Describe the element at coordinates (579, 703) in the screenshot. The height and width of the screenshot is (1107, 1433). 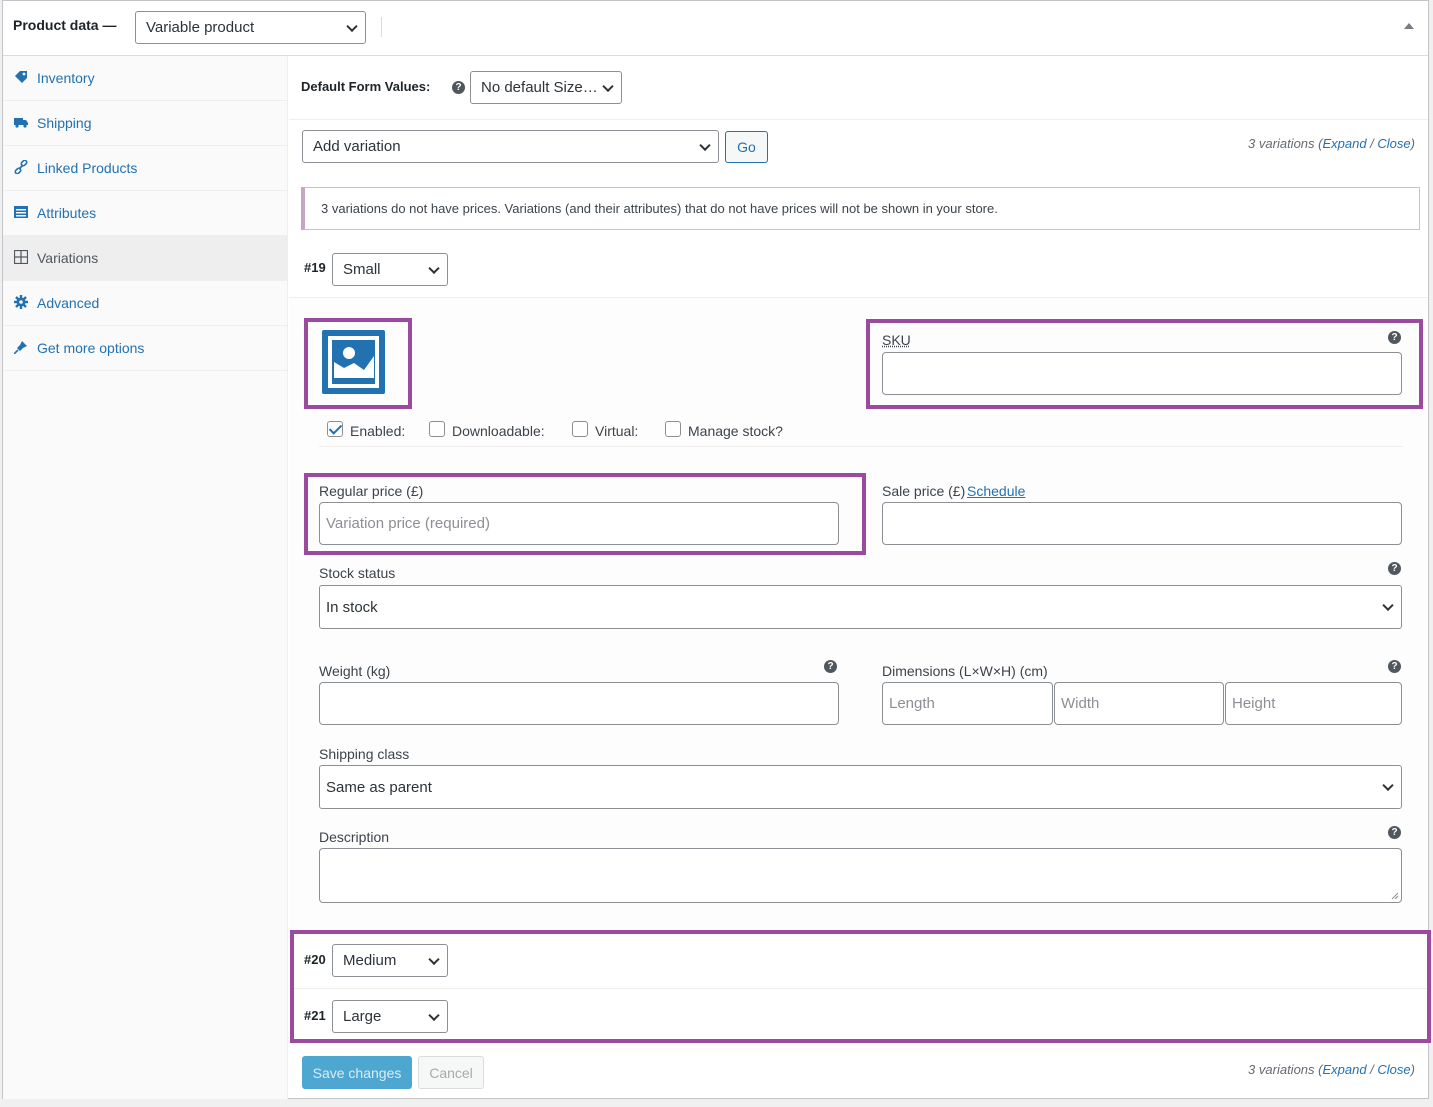
I see `weight-input` at that location.